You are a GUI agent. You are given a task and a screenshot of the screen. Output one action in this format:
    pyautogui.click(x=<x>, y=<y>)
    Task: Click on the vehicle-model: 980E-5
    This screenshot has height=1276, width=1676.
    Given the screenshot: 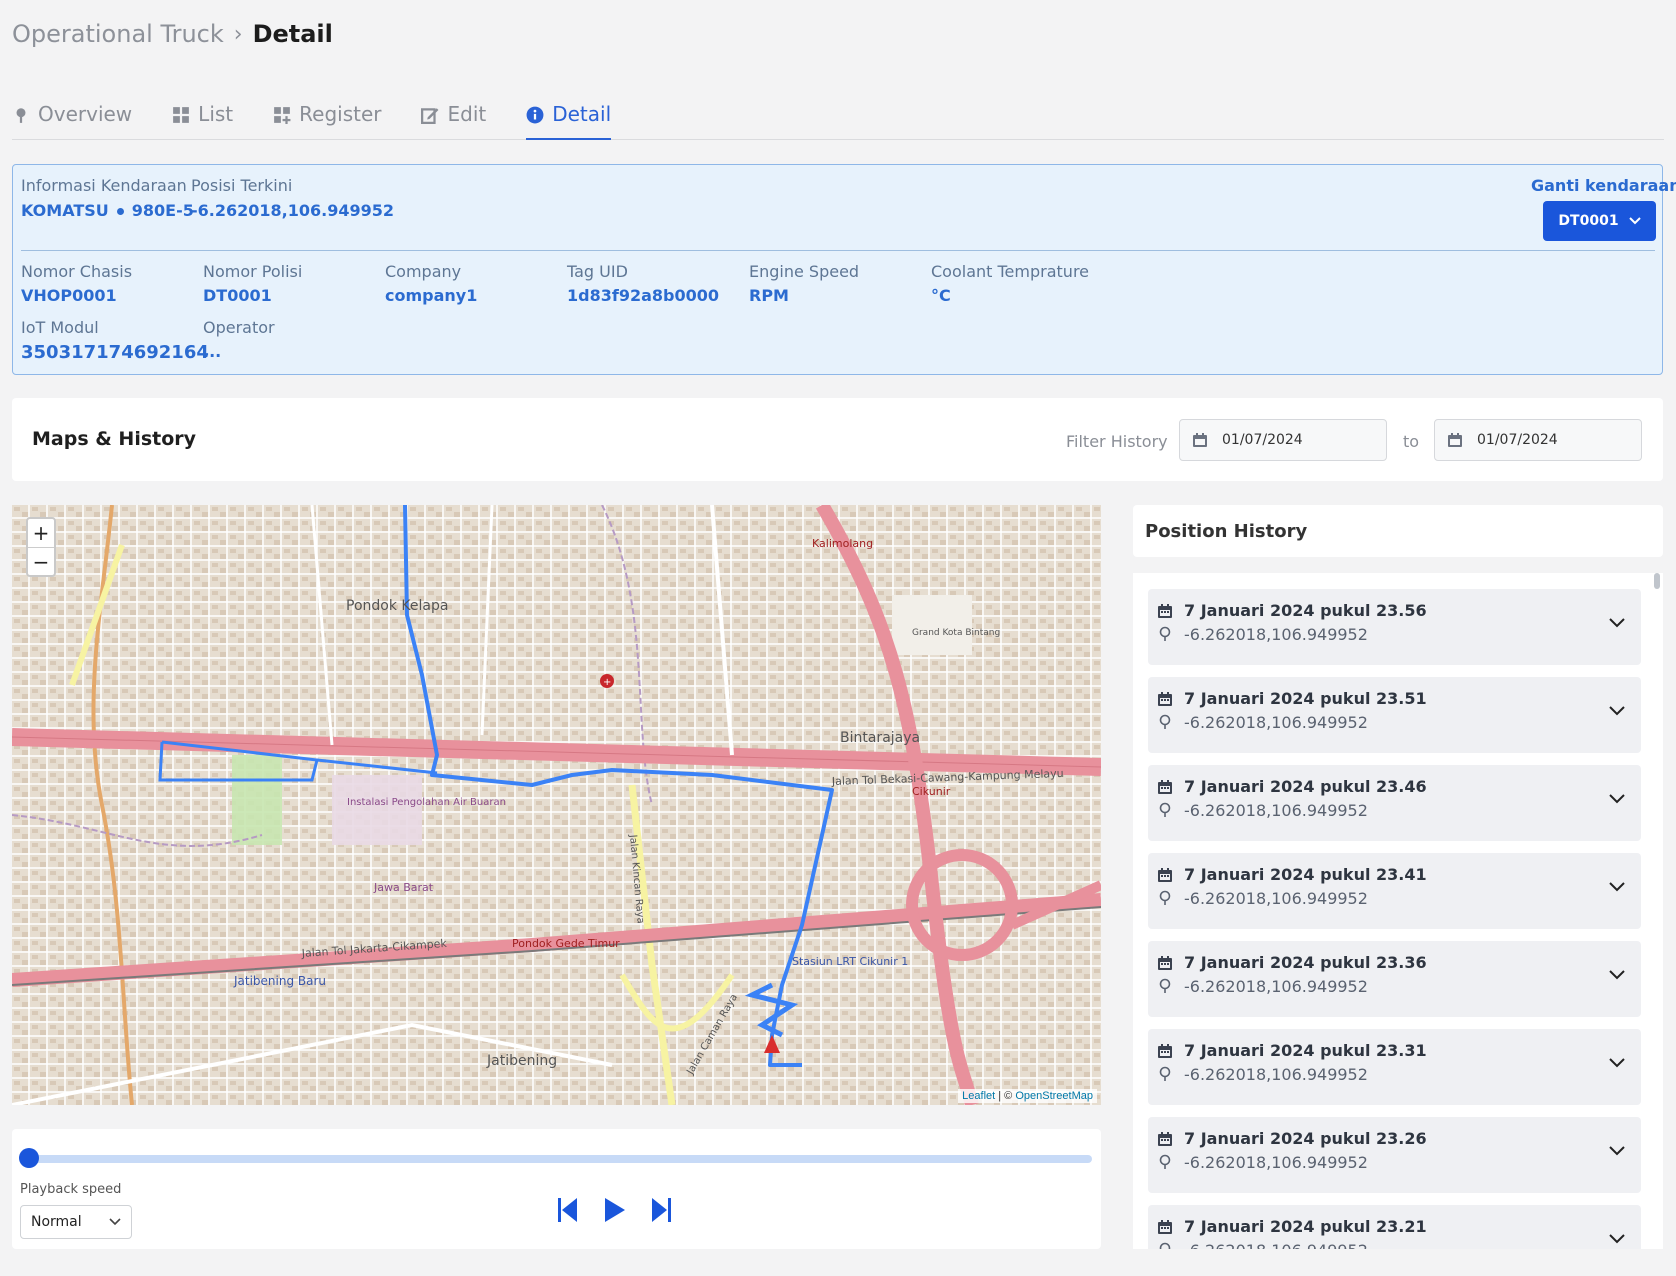 What is the action you would take?
    pyautogui.click(x=162, y=210)
    